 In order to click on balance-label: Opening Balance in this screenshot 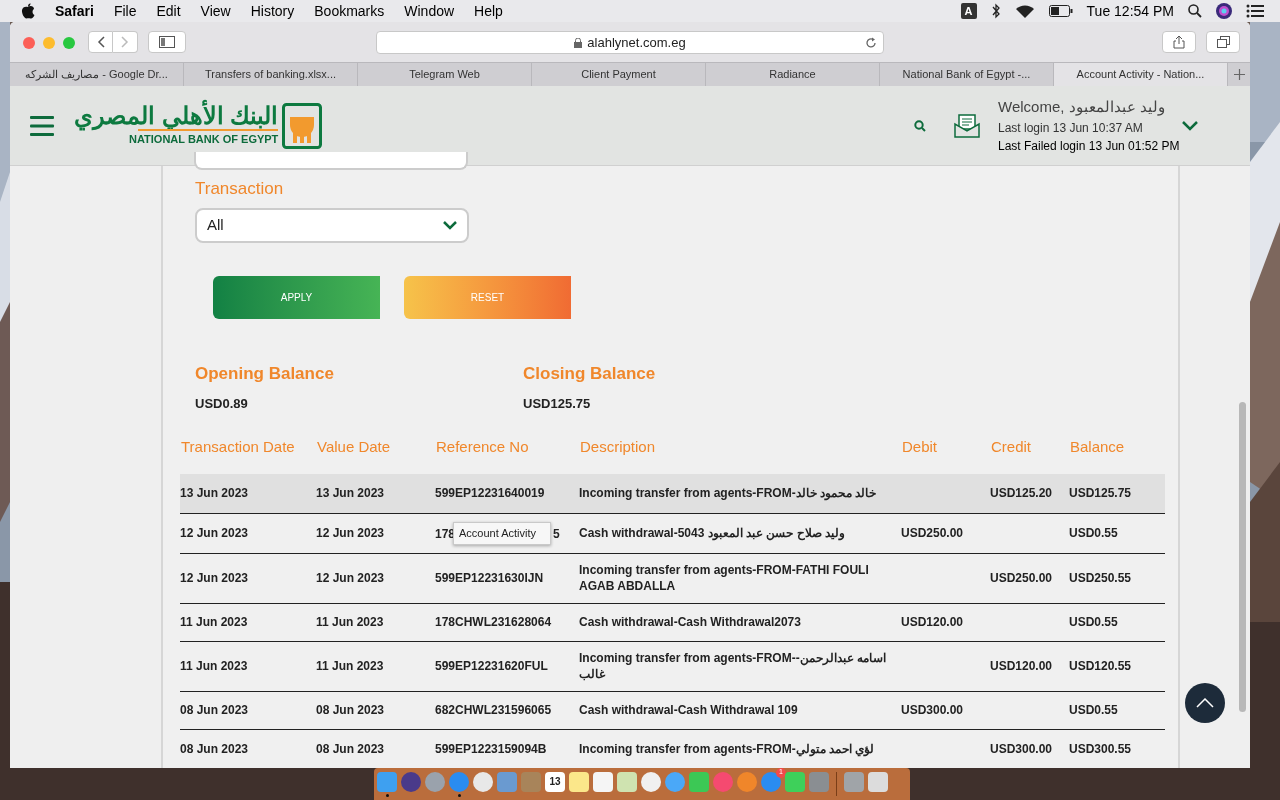, I will do `click(265, 373)`.